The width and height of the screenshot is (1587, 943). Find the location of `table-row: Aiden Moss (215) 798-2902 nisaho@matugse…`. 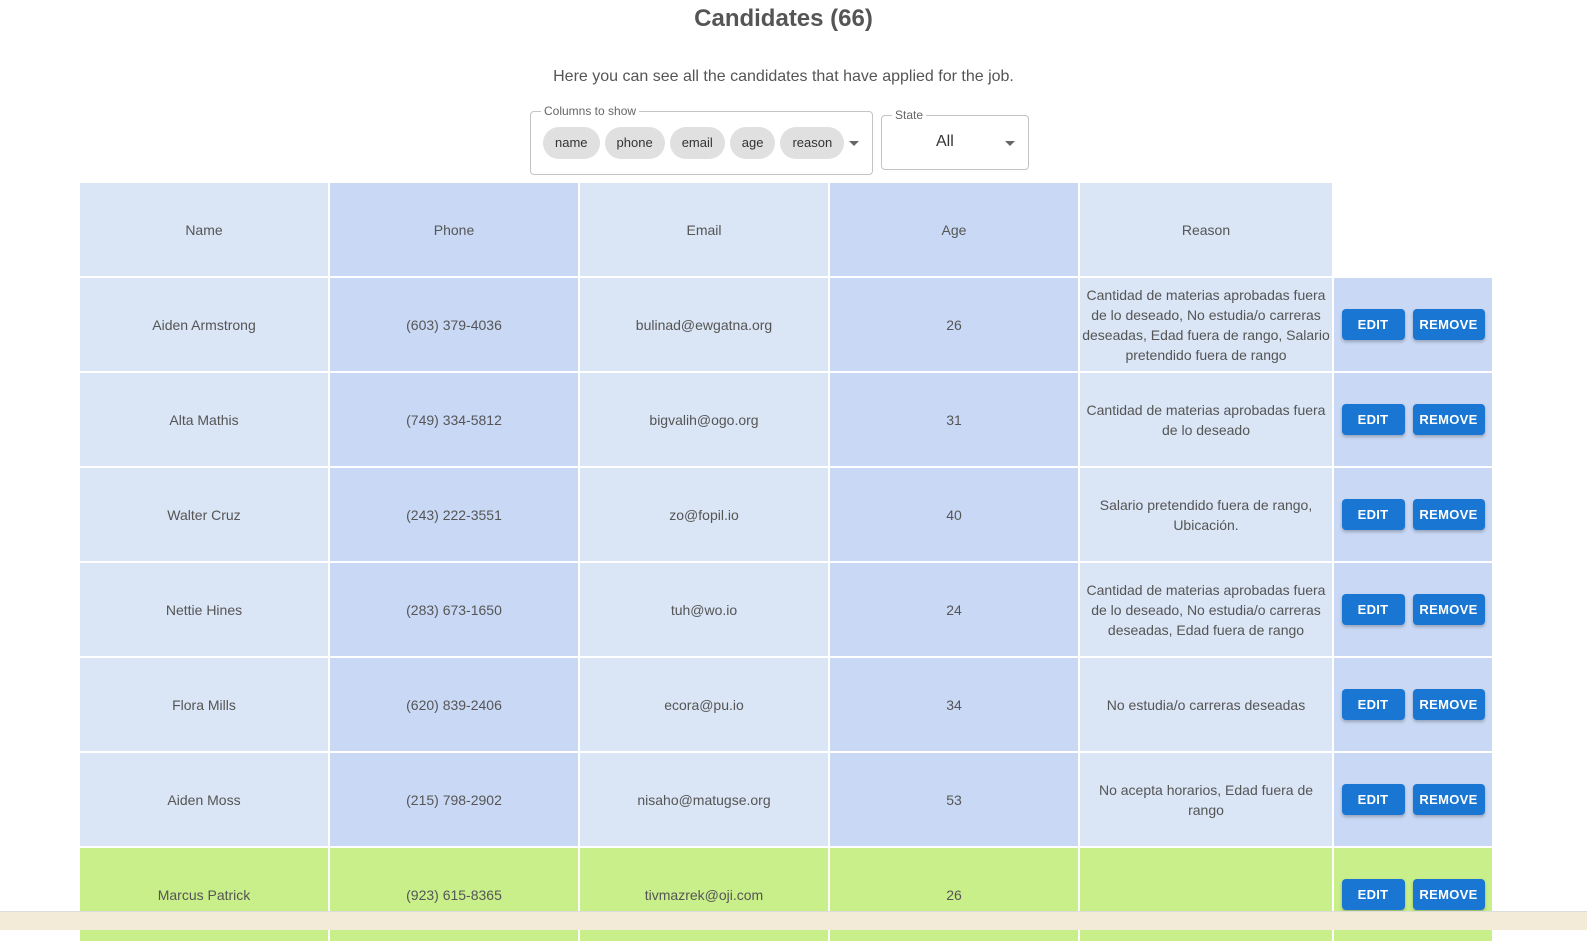

table-row: Aiden Moss (215) 798-2902 nisaho@matugse… is located at coordinates (787, 800).